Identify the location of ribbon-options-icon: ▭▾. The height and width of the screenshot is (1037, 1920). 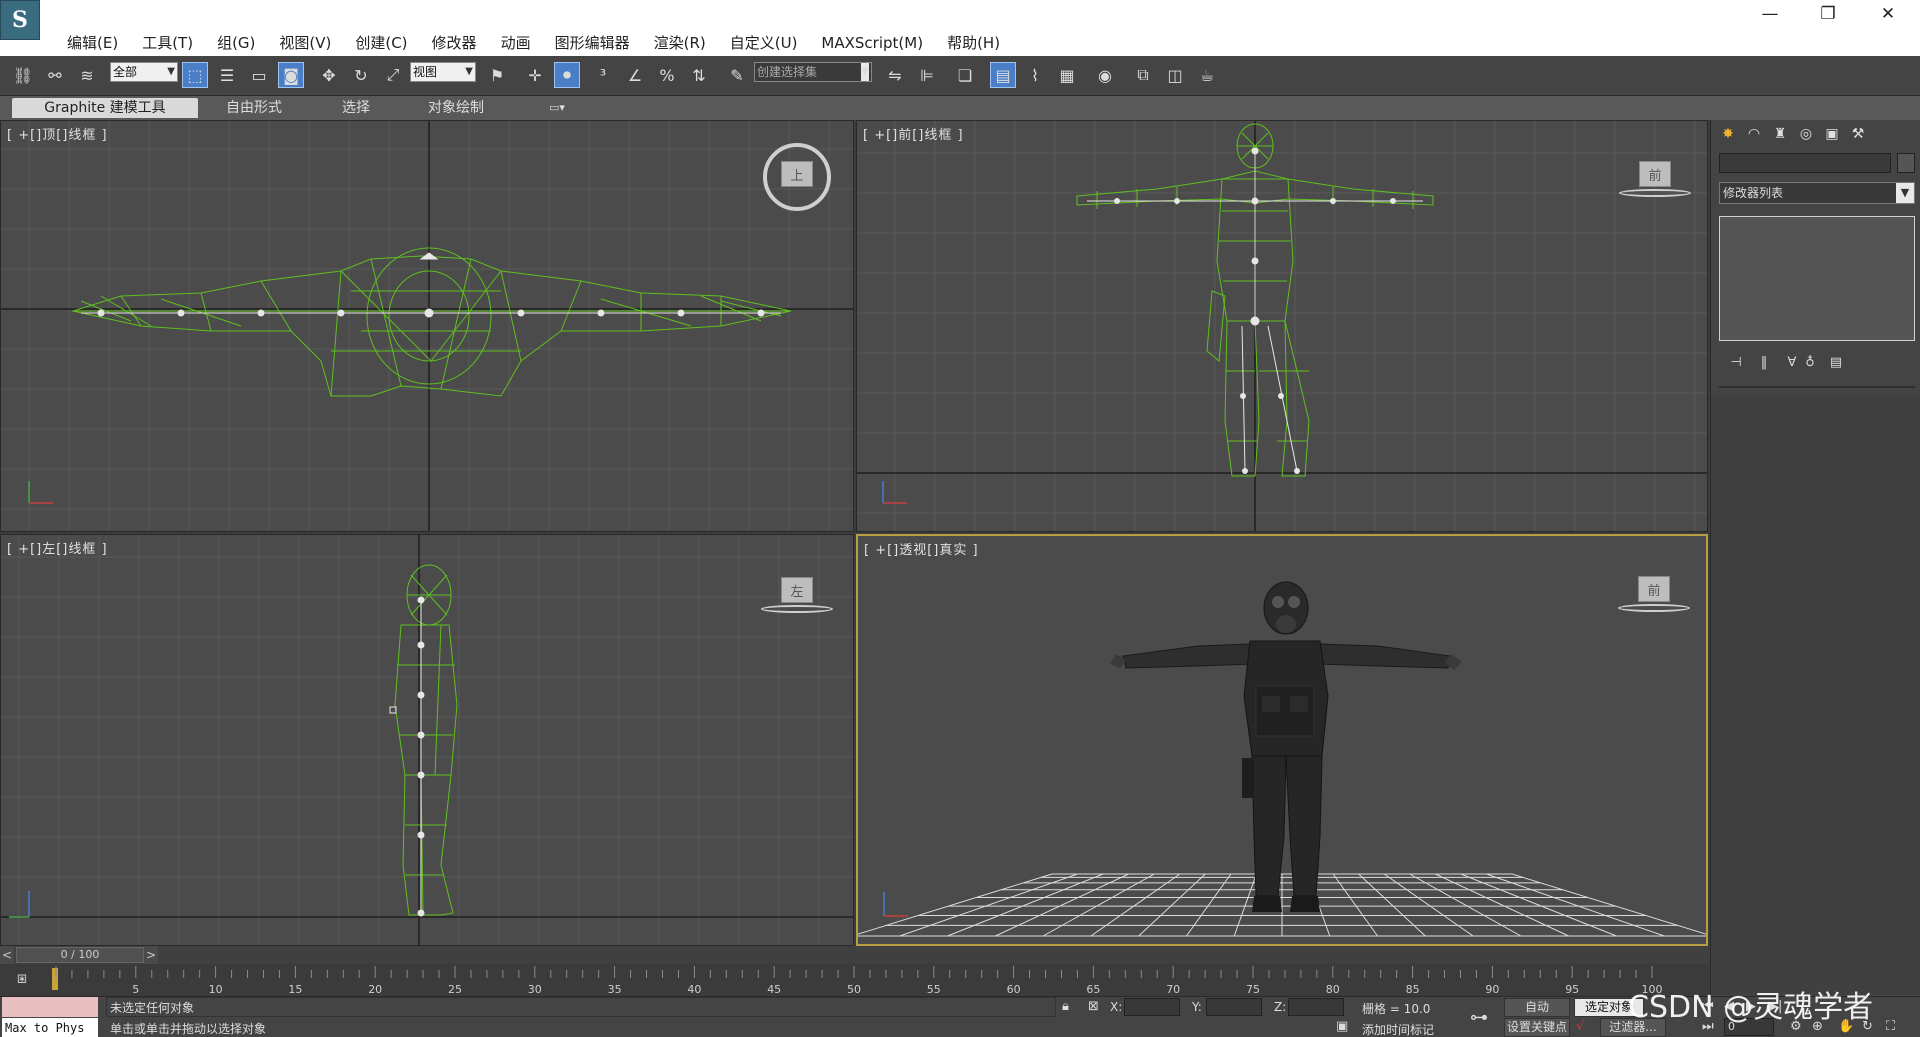
(557, 108).